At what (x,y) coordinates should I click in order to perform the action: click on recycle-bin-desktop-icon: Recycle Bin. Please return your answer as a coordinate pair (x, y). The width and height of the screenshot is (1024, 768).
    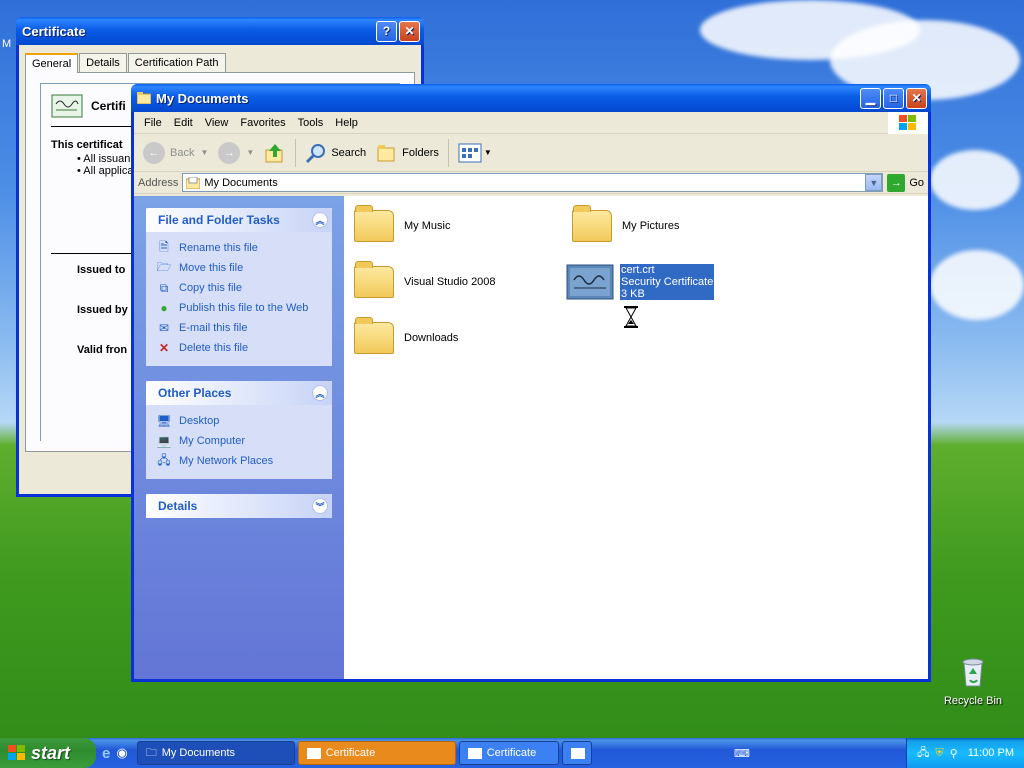
    Looking at the image, I should click on (973, 681).